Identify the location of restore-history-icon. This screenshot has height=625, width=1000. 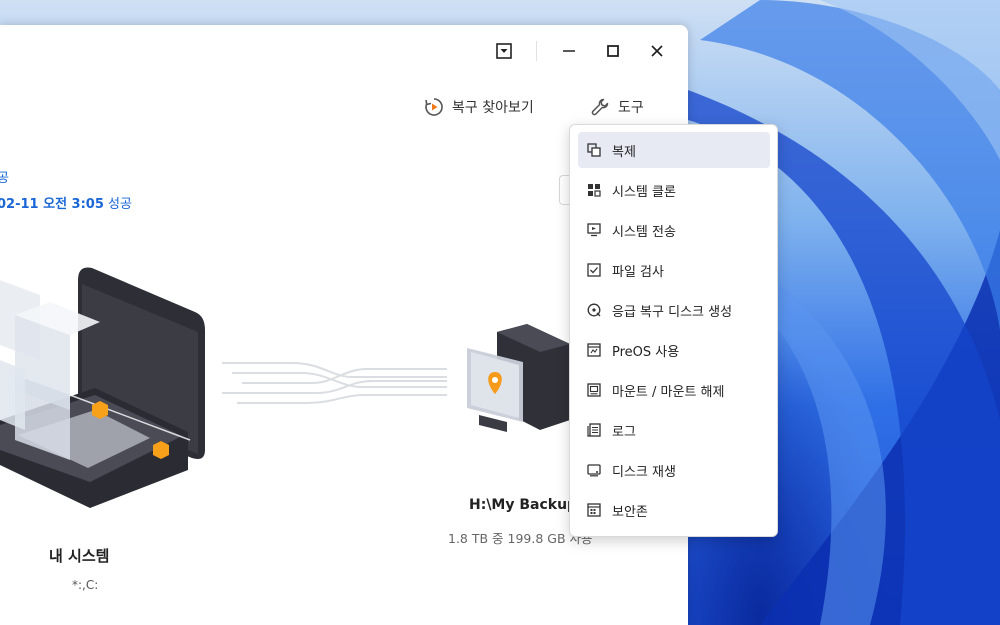
(434, 107).